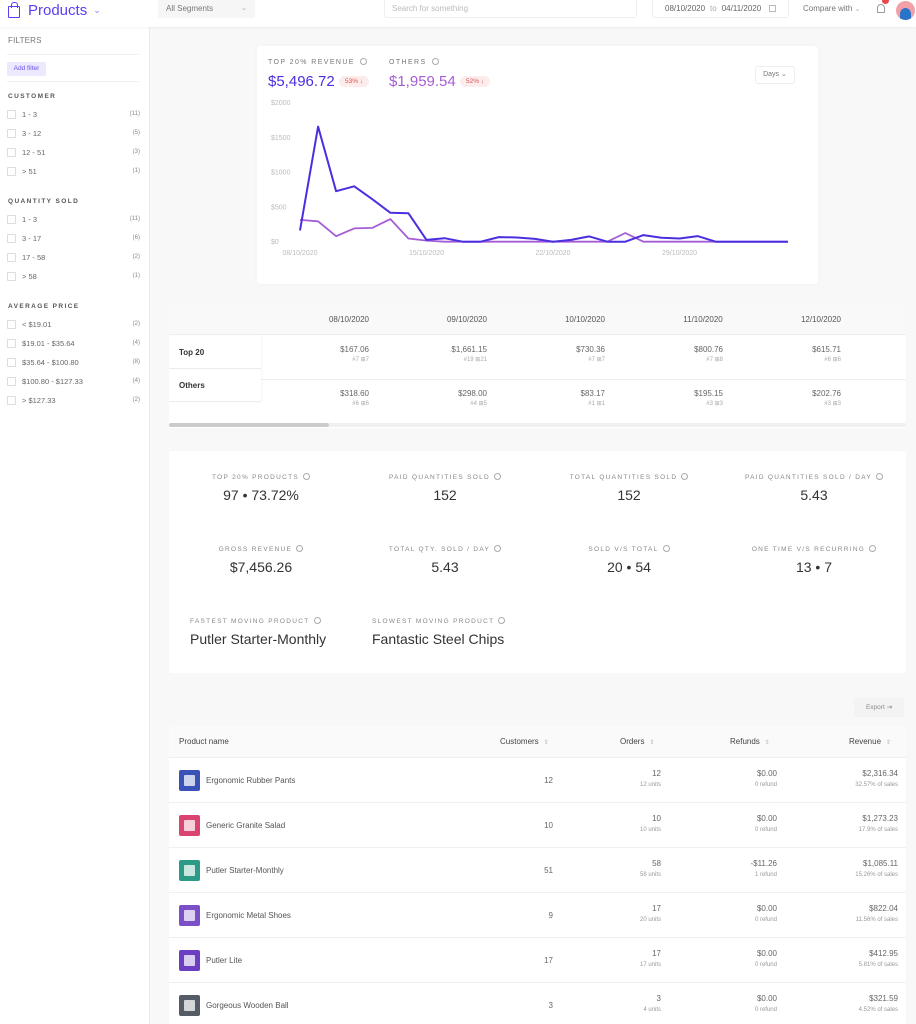 The image size is (916, 1024). Describe the element at coordinates (766, 773) in the screenshot. I see `refunds-amount: $0.00` at that location.